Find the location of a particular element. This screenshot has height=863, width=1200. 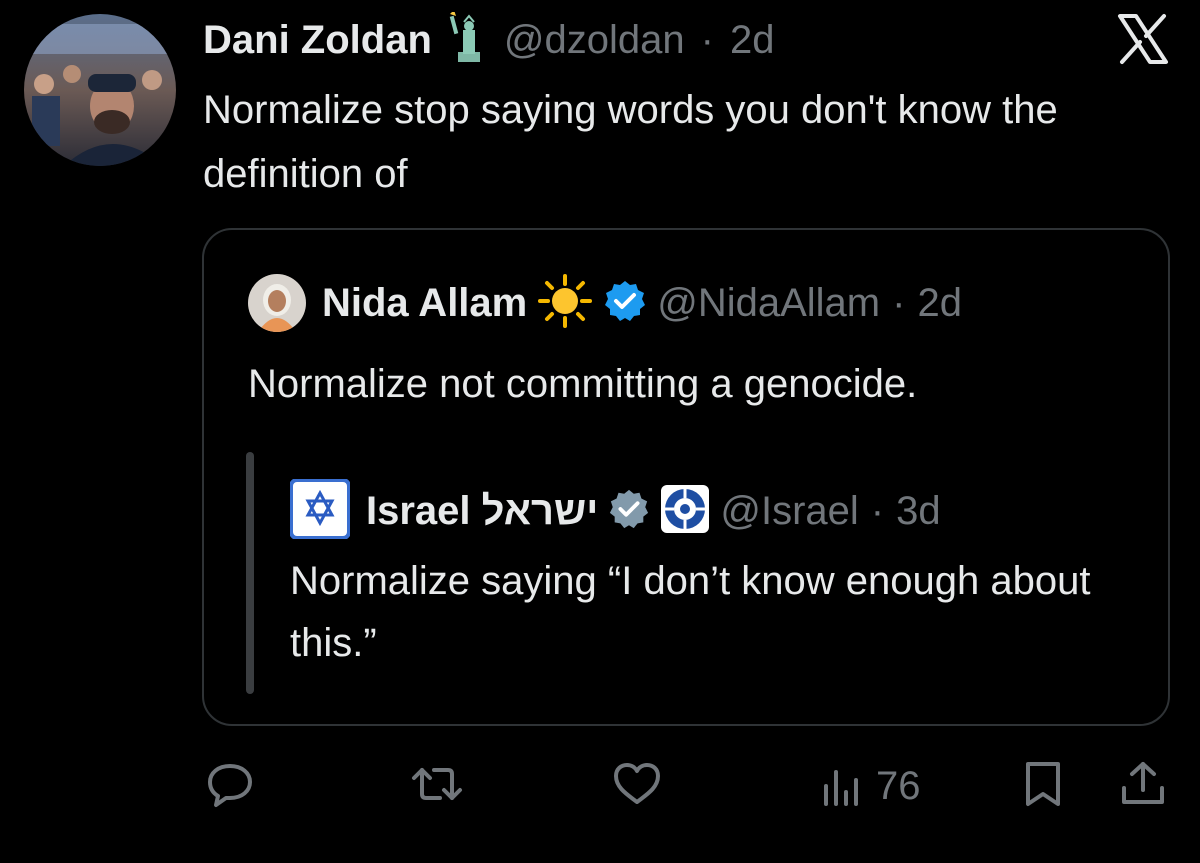

tweet-header: Dani Zoldan @dzoldan · 2d is located at coordinates (489, 39).